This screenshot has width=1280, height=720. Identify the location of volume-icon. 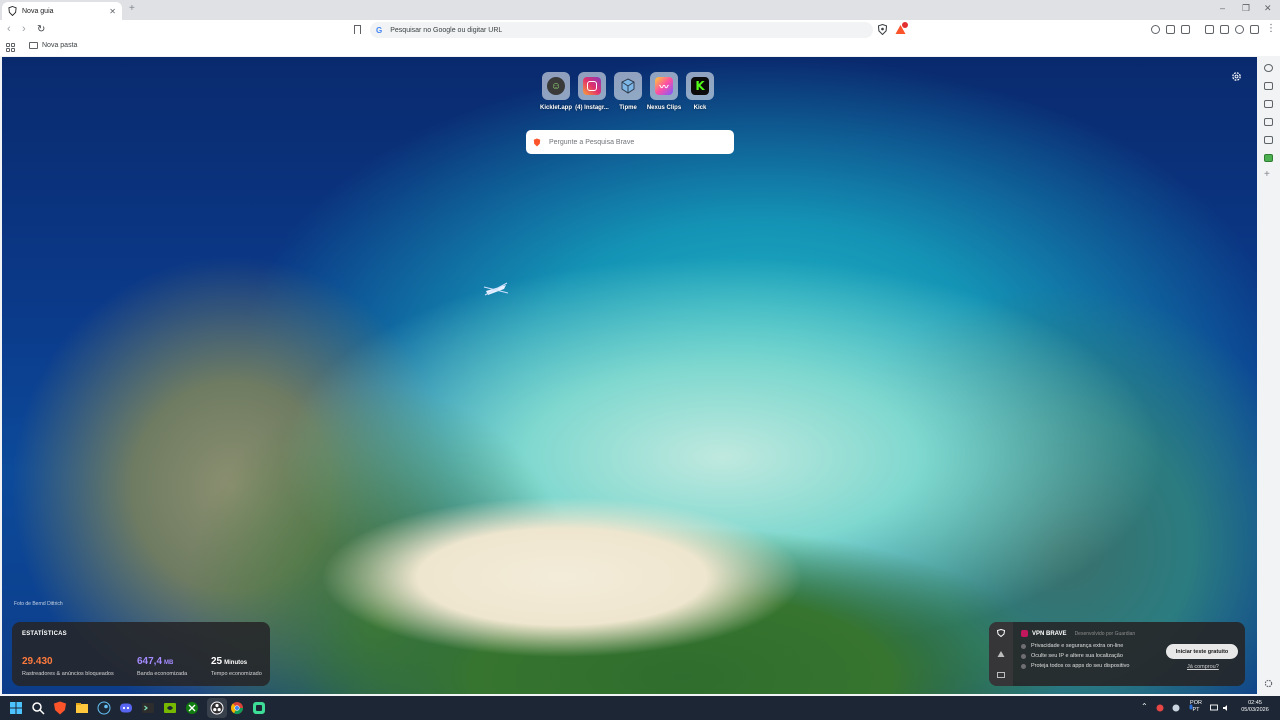
(1226, 708).